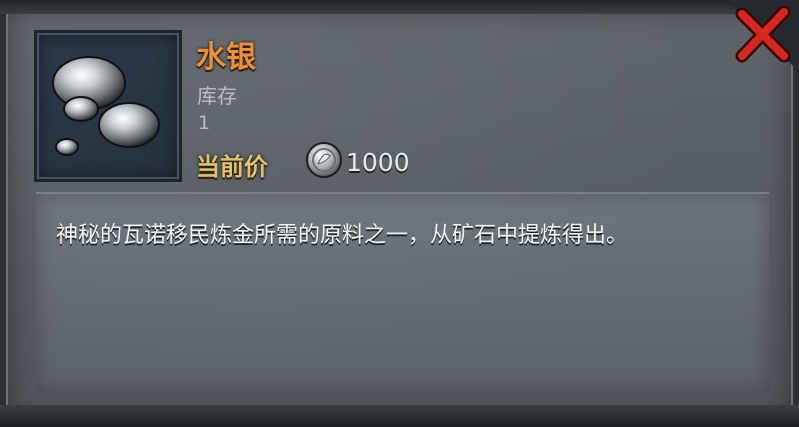 Image resolution: width=799 pixels, height=427 pixels. What do you see at coordinates (342, 235) in the screenshot?
I see `item-description: 神秘的瓦诺移民炼金所需的原料之一，从矿石中提炼得出。` at bounding box center [342, 235].